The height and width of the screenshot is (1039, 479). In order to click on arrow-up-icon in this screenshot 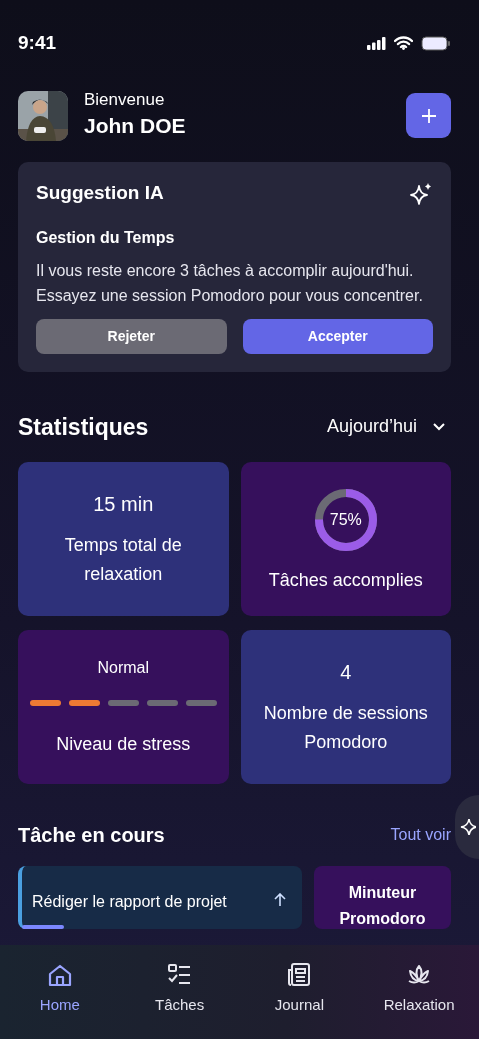, I will do `click(280, 900)`.